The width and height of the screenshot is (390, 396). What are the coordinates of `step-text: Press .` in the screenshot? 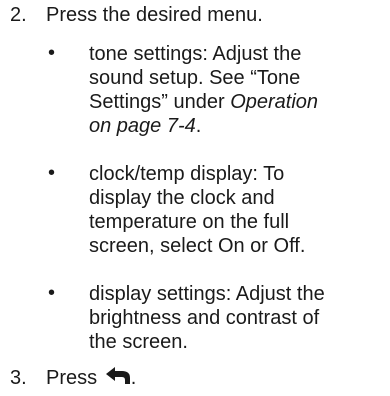 It's located at (91, 378).